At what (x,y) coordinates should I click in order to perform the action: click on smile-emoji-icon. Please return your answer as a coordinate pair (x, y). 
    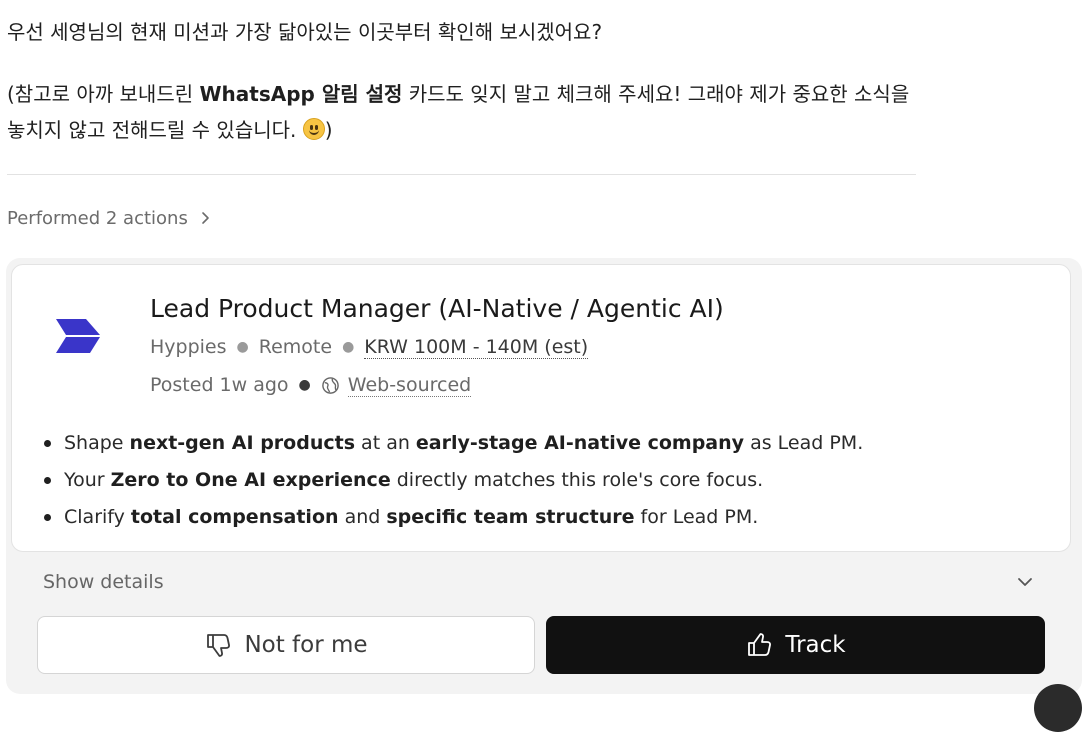
    Looking at the image, I should click on (313, 129).